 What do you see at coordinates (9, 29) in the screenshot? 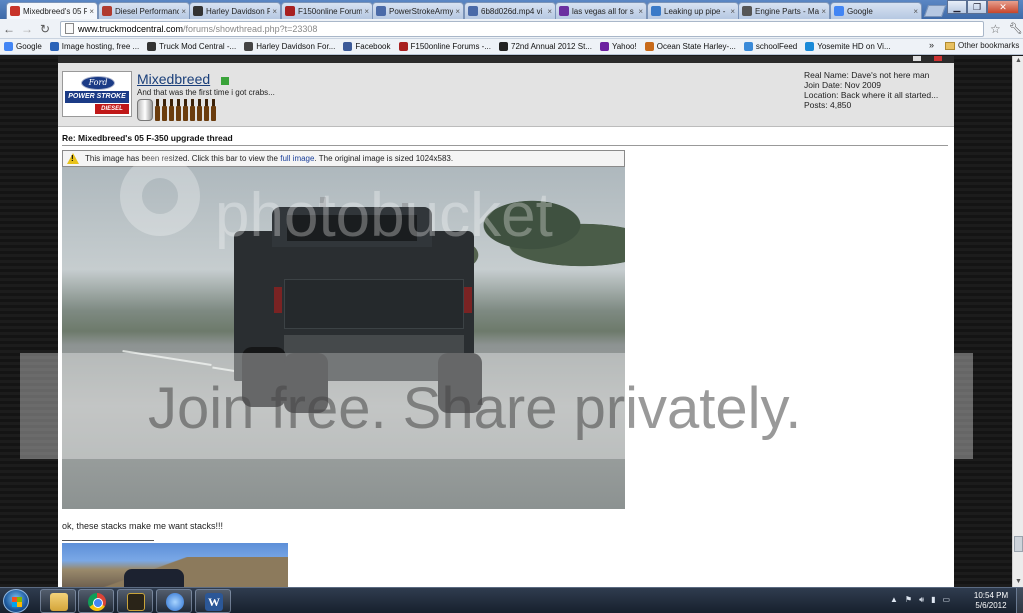
I see `back-arrow-icon: ←` at bounding box center [9, 29].